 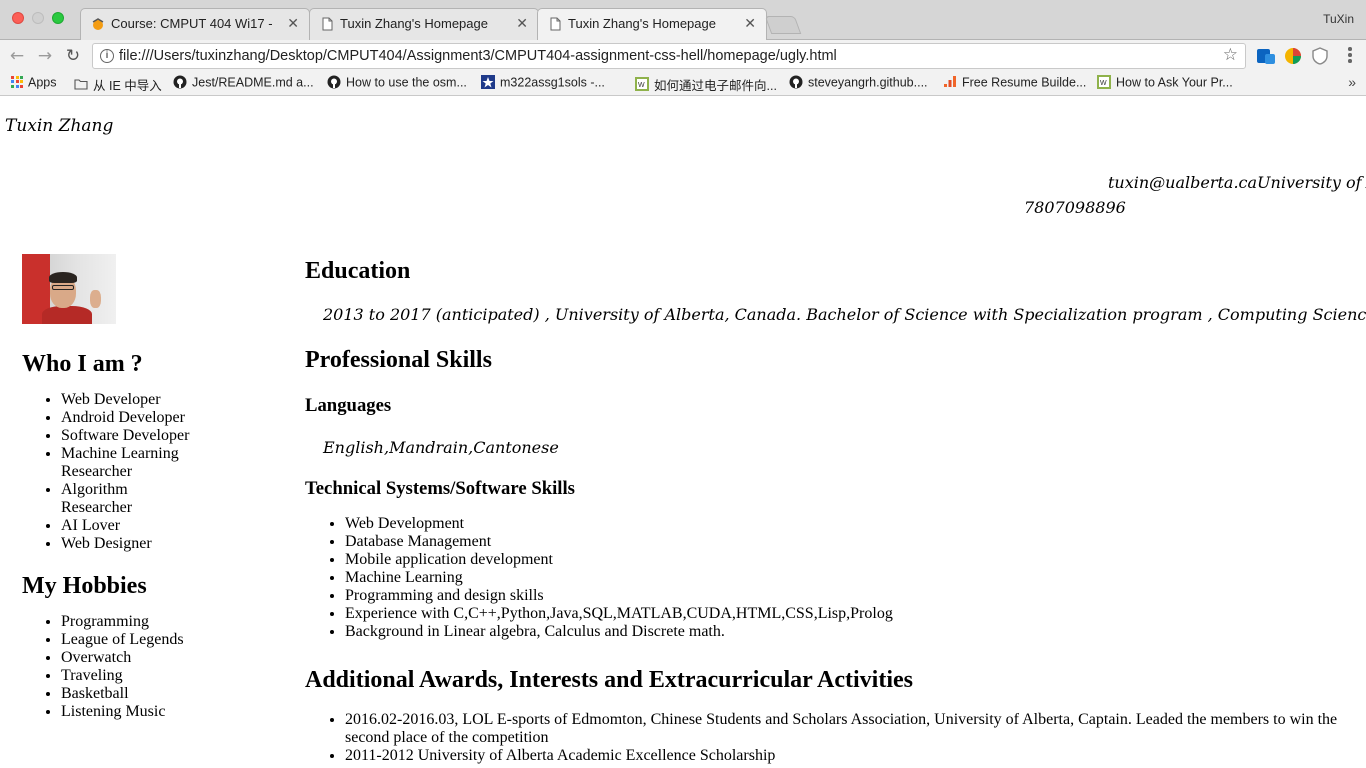 I want to click on languages-line: English,Mandrain,Cantonese, so click(x=441, y=447).